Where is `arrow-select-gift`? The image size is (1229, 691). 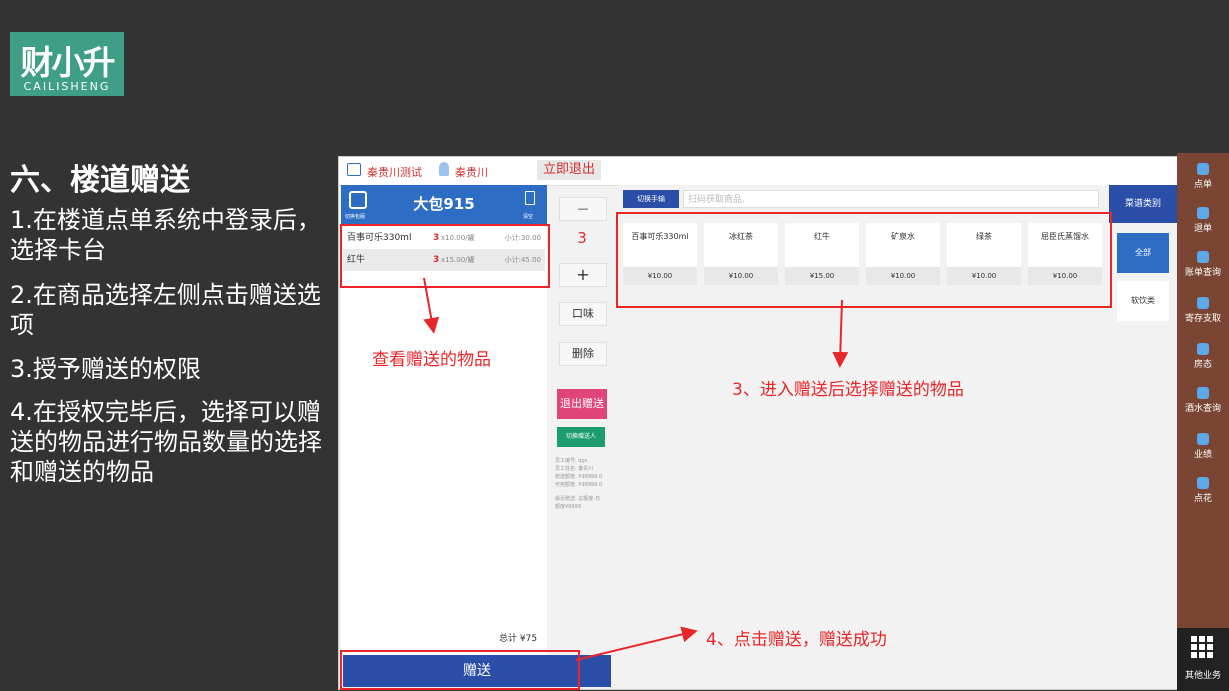
arrow-select-gift is located at coordinates (840, 333).